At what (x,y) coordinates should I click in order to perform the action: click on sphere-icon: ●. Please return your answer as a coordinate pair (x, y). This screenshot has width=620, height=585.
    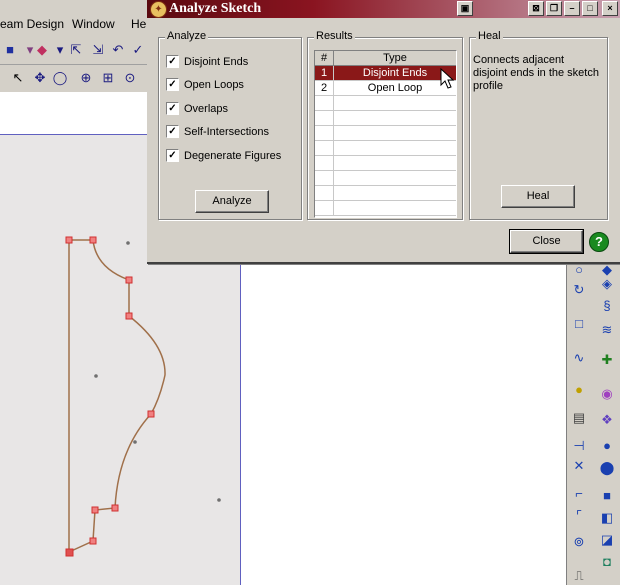
    Looking at the image, I should click on (607, 446).